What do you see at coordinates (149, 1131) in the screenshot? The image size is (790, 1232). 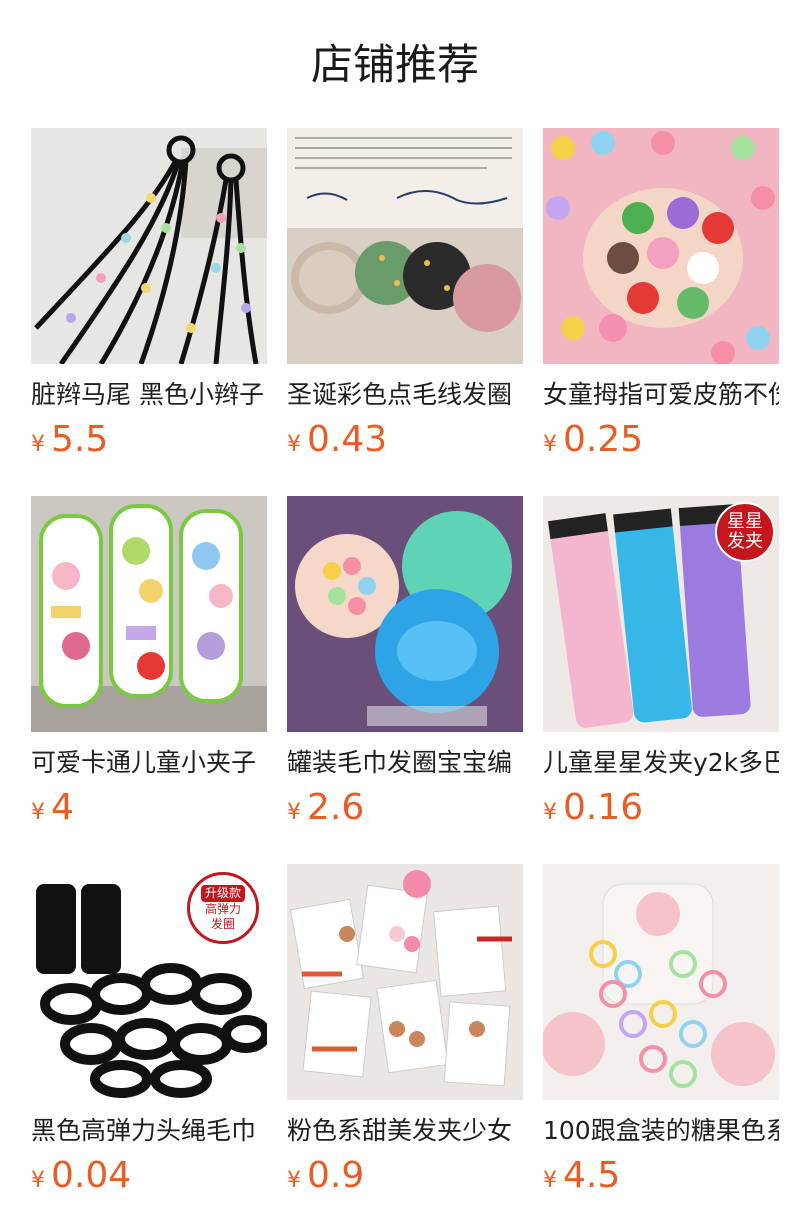 I see `product-name: 黑色高弹力头绳毛巾` at bounding box center [149, 1131].